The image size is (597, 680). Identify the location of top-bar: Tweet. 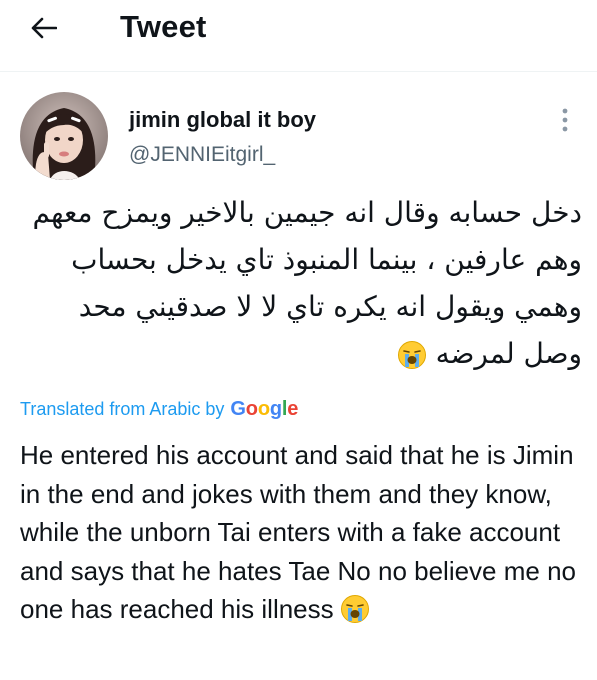
(298, 36).